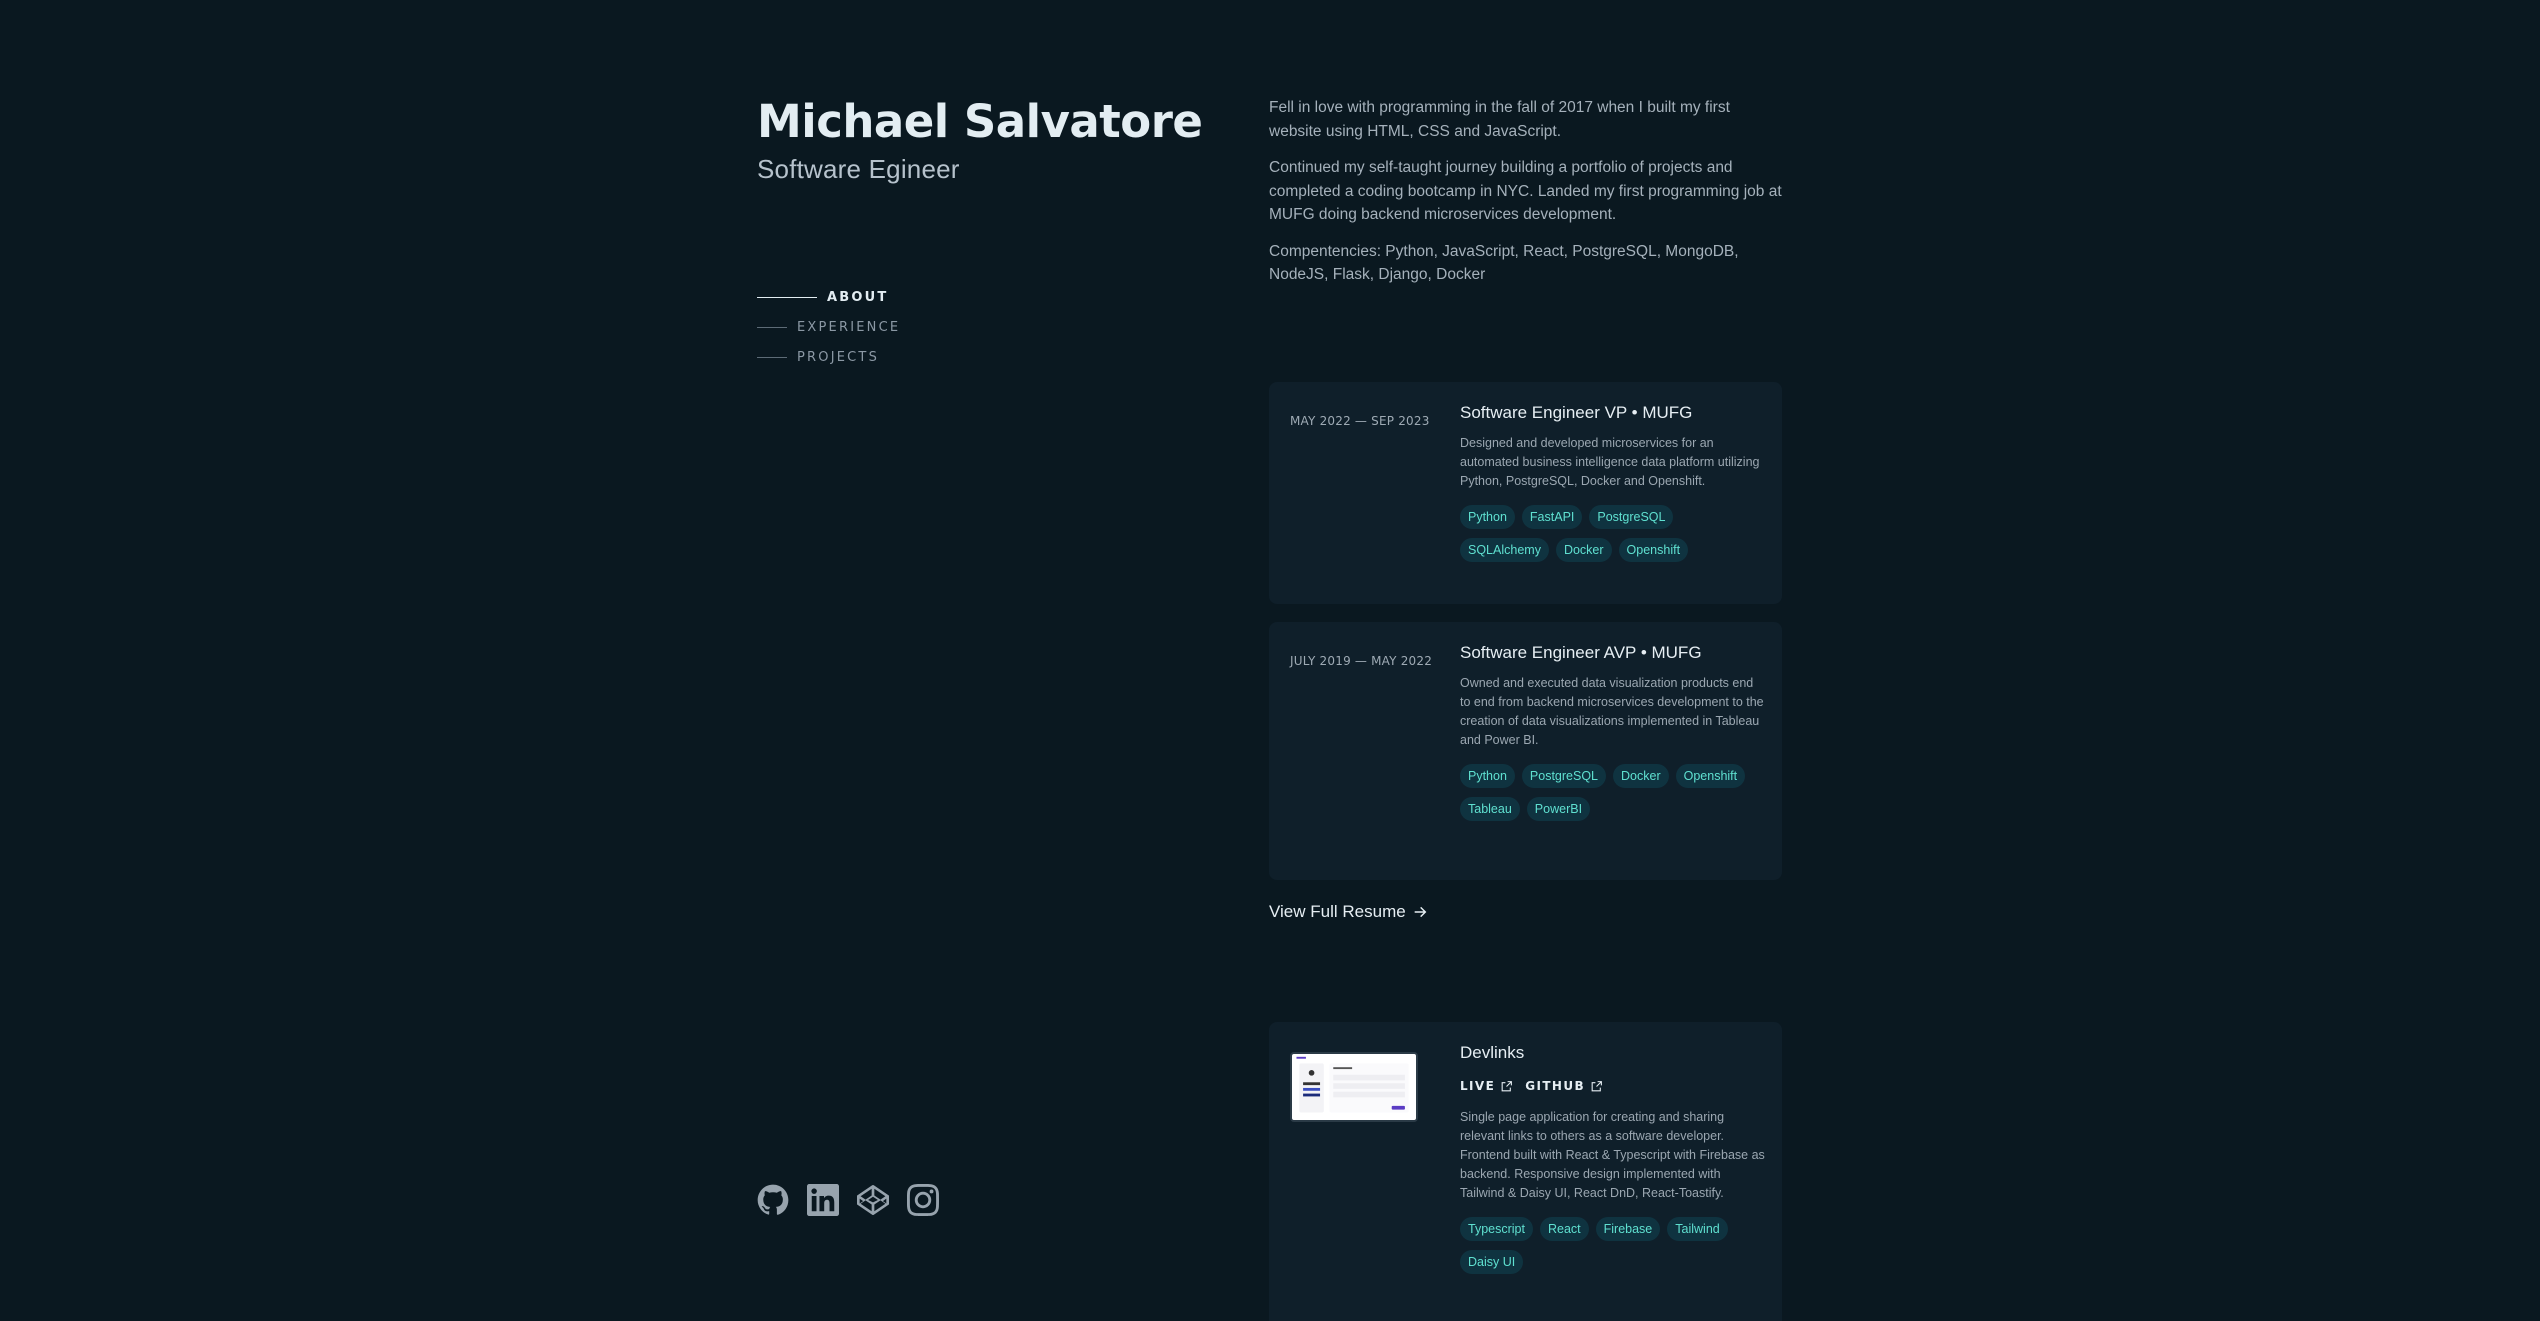 The width and height of the screenshot is (2540, 1321). Describe the element at coordinates (1564, 1229) in the screenshot. I see `tech-tag: React` at that location.